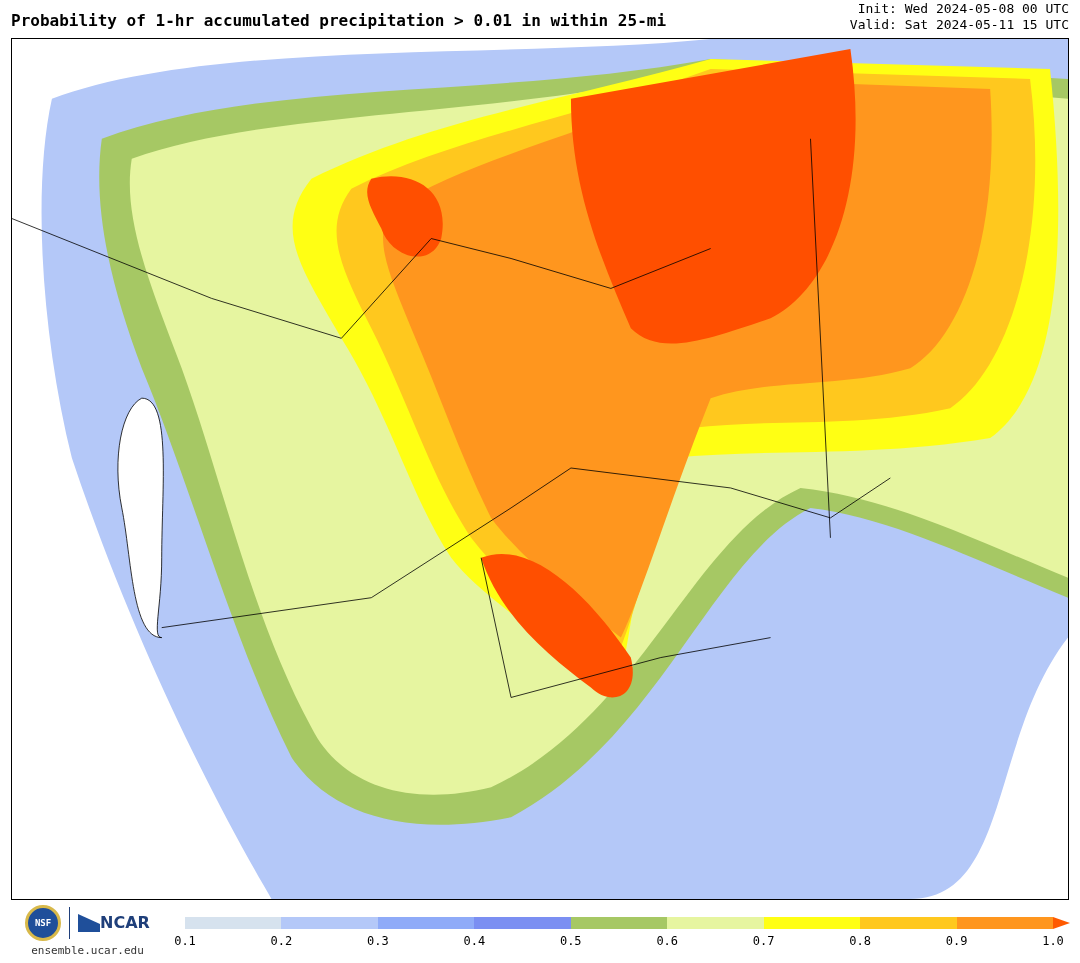 The image size is (1080, 963). I want to click on source-url: ensemble.ucar.edu, so click(87, 951).